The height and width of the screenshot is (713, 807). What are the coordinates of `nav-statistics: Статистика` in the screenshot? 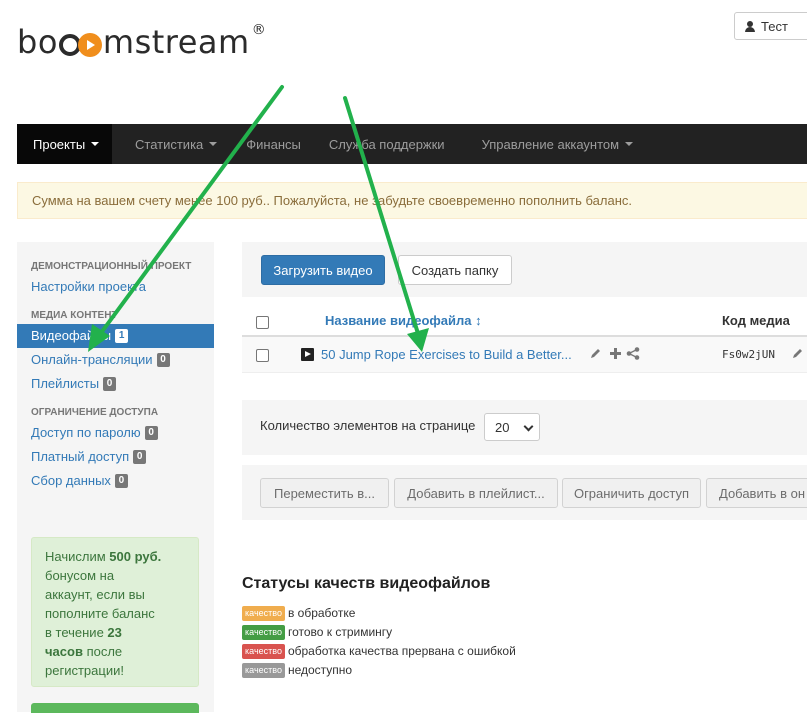 It's located at (172, 144).